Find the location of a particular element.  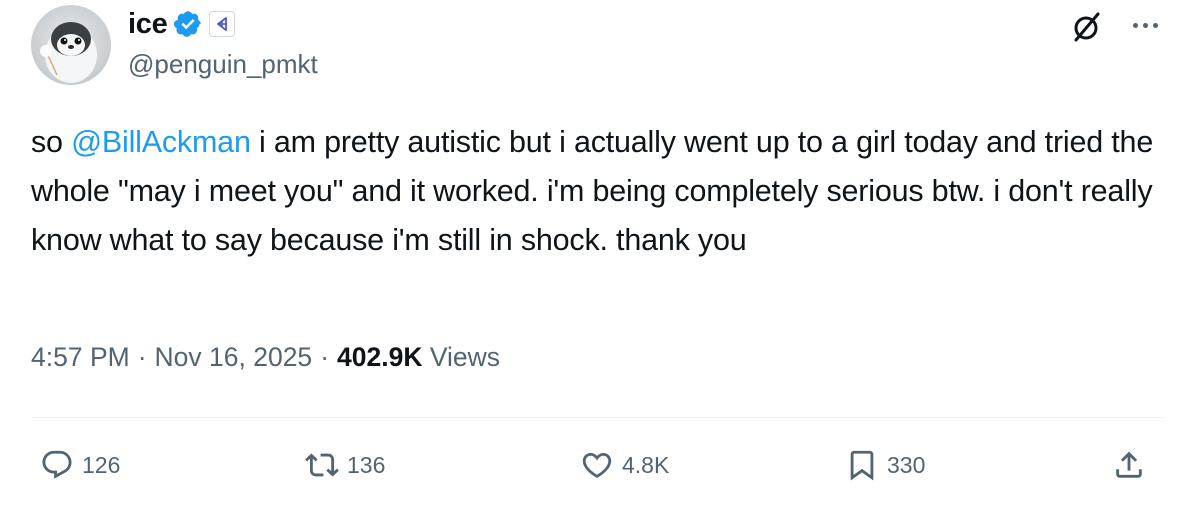

reply-count: 126 is located at coordinates (101, 464).